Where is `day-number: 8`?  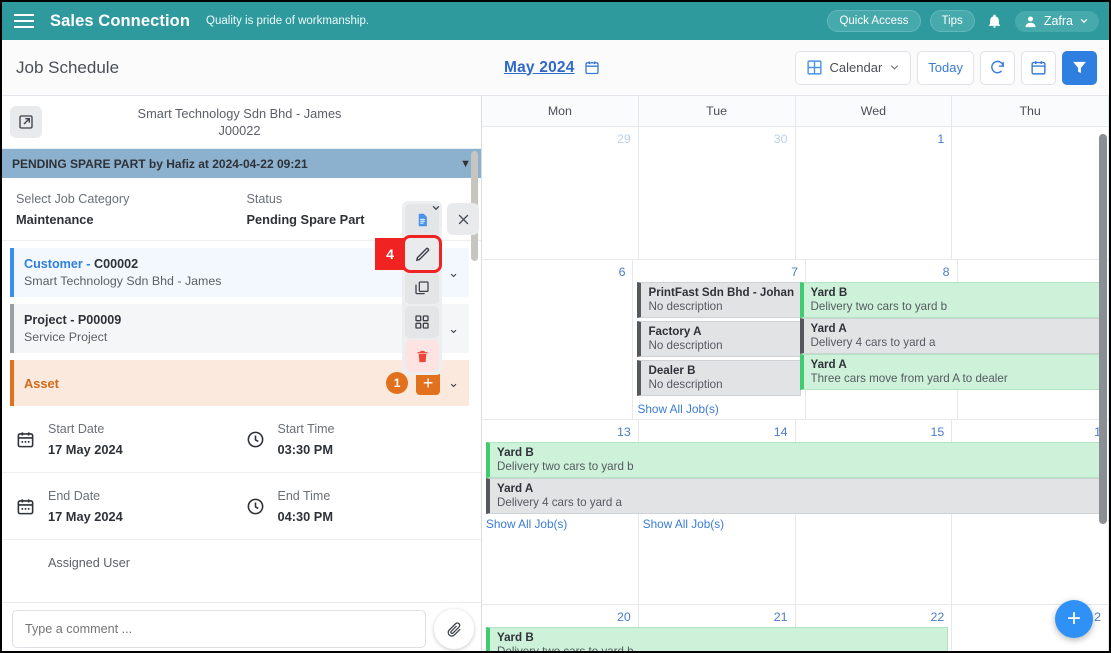
day-number: 8 is located at coordinates (946, 272).